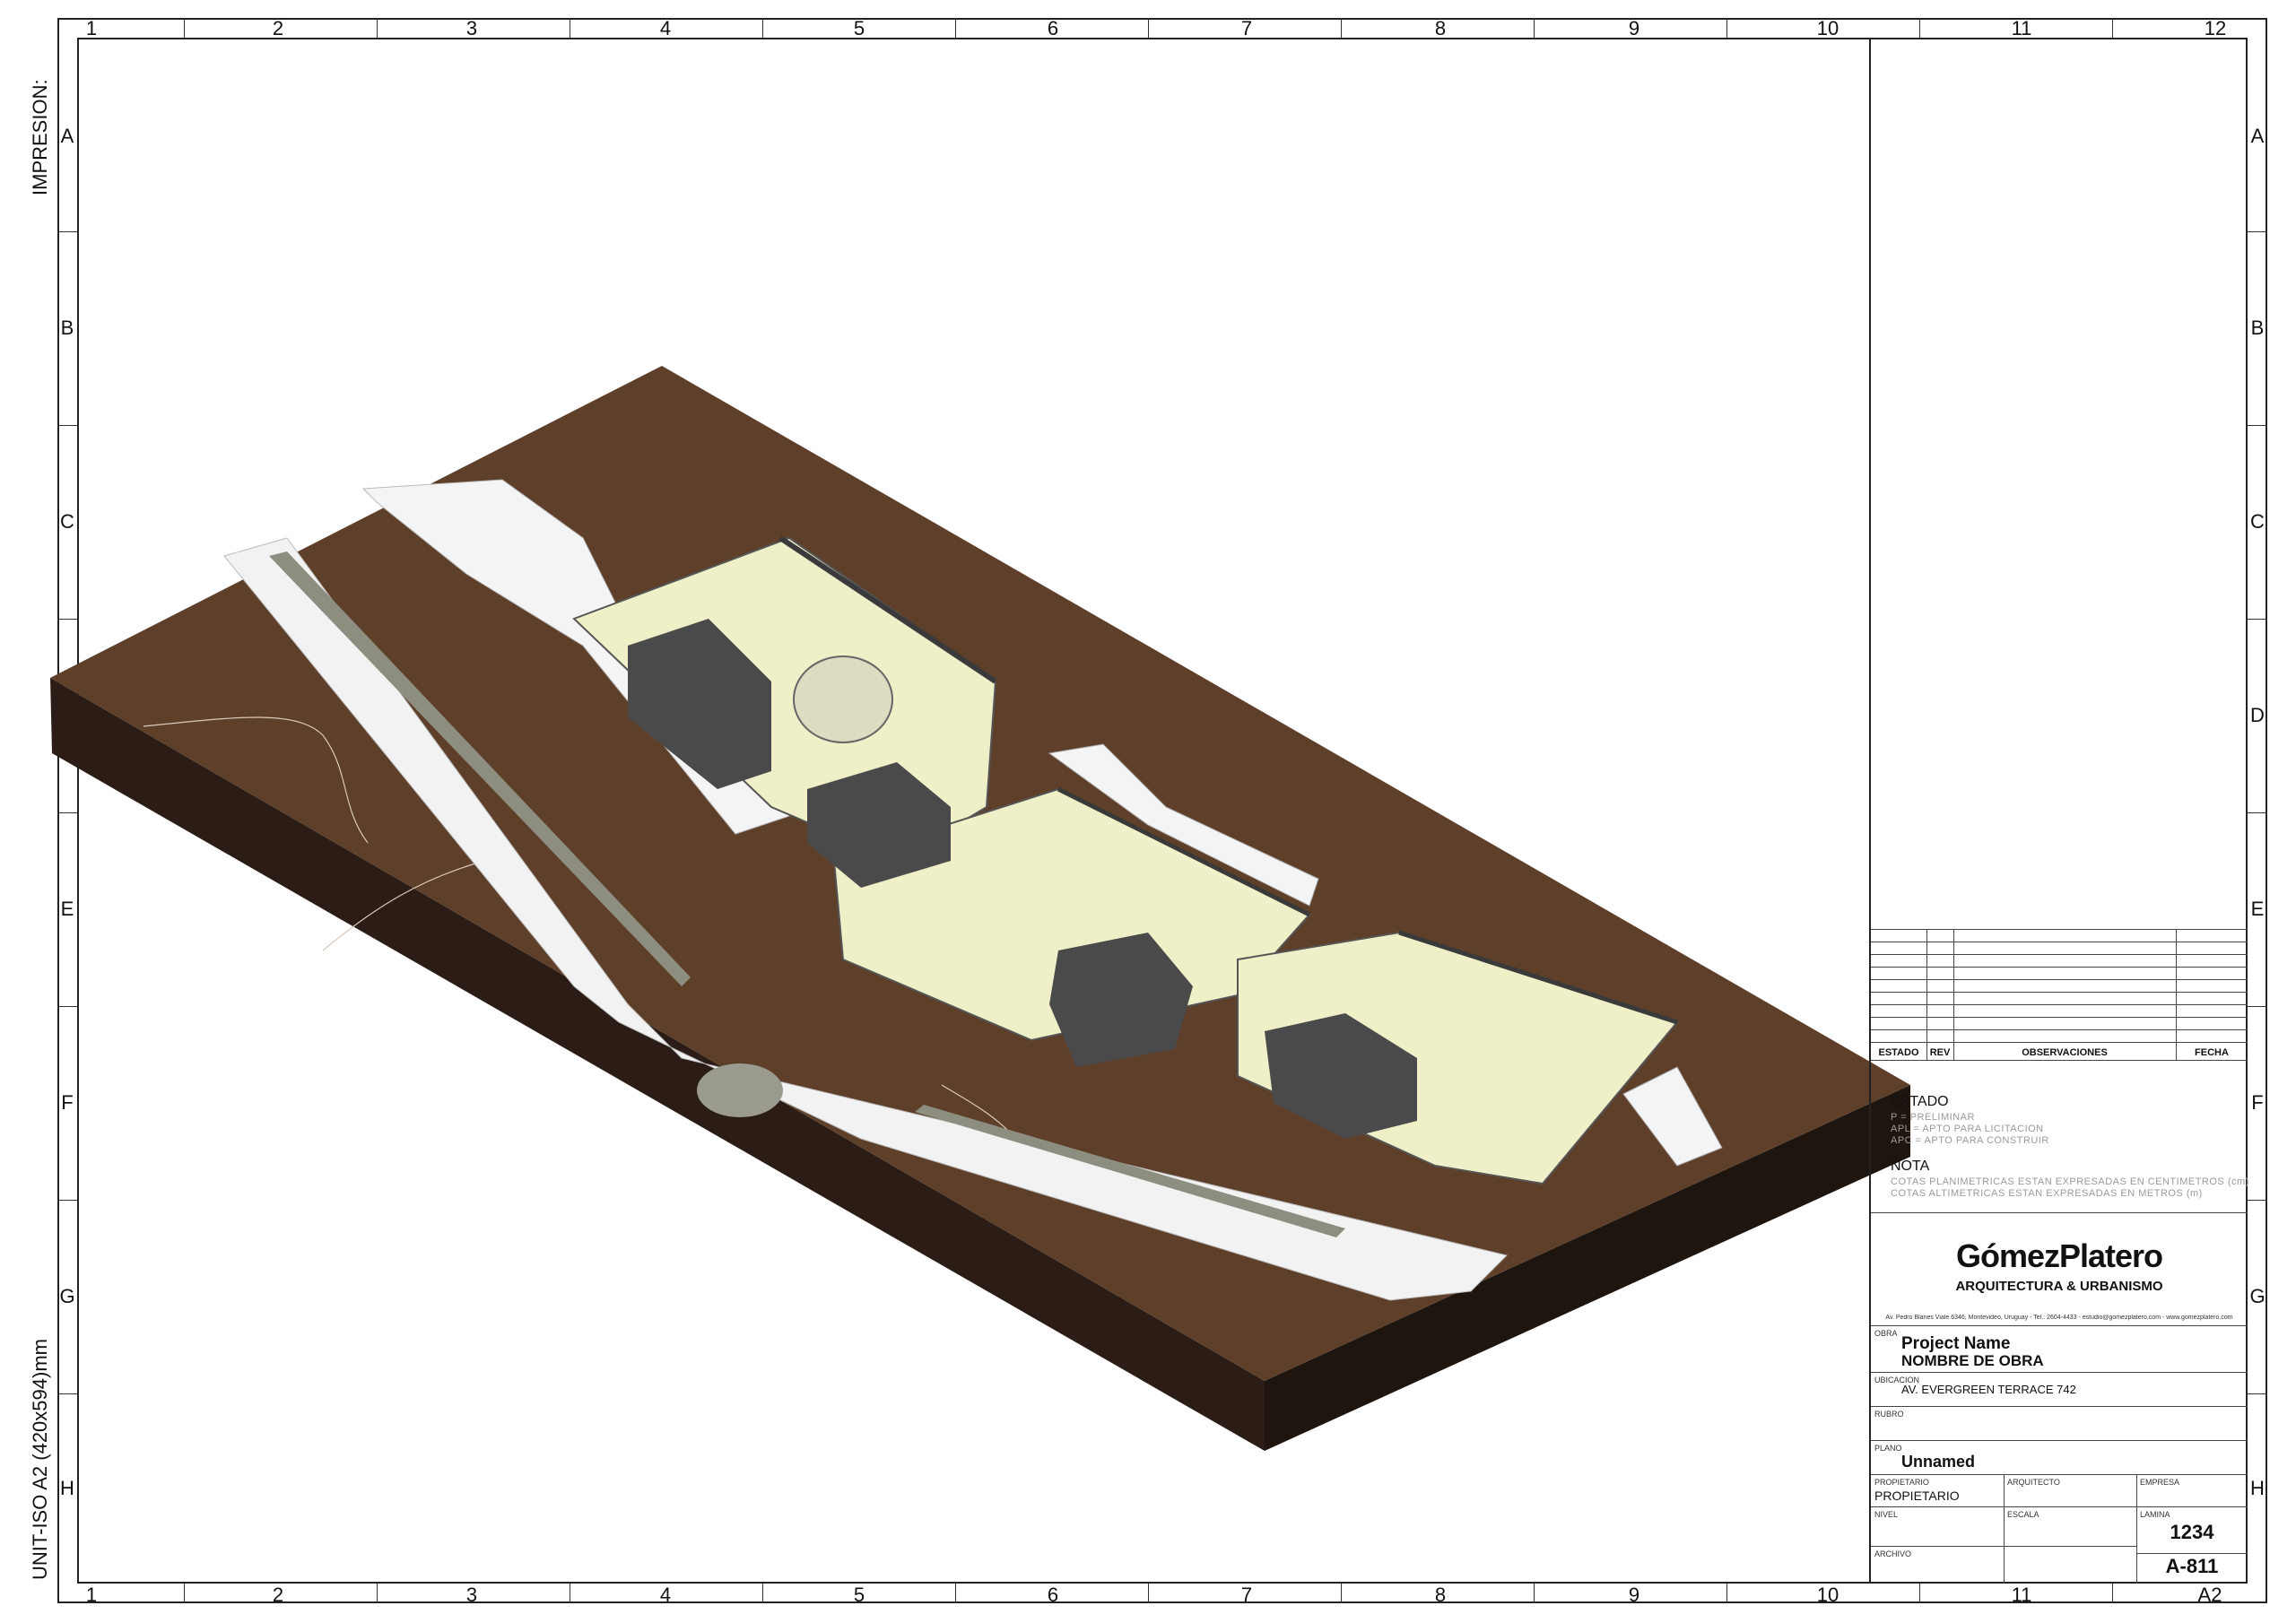 The image size is (2296, 1623). What do you see at coordinates (2155, 1514) in the screenshot?
I see `lamina-label: LAMINA` at bounding box center [2155, 1514].